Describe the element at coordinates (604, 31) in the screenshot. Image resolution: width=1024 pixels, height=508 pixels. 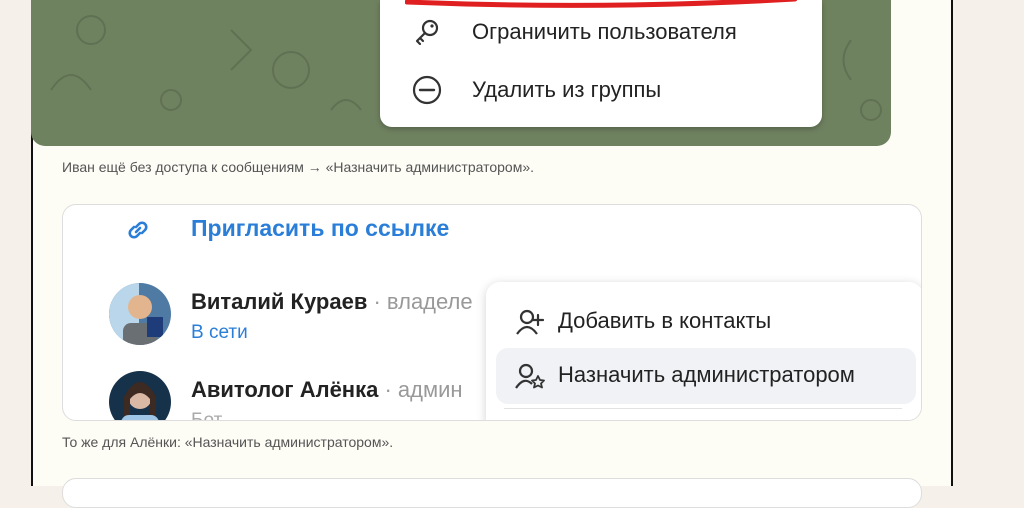
I see `restrict-user-label: Ограничить пользователя` at that location.